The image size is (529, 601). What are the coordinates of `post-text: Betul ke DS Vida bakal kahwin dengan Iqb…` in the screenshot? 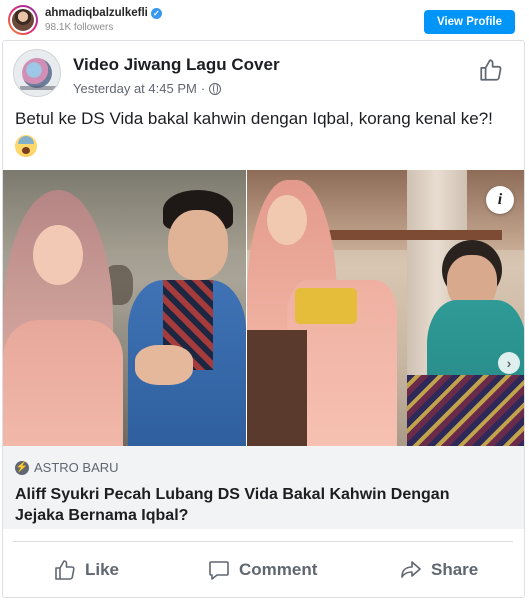 It's located at (265, 132).